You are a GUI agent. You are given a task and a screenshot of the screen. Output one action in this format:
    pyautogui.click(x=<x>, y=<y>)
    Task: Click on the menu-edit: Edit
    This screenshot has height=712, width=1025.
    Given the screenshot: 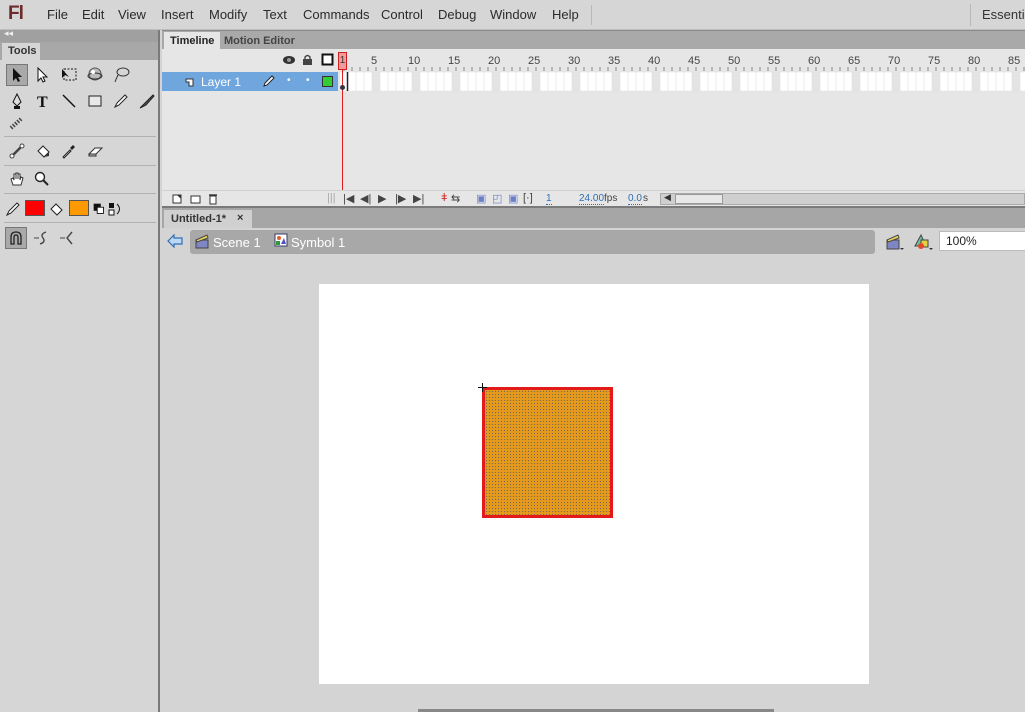 What is the action you would take?
    pyautogui.click(x=93, y=14)
    